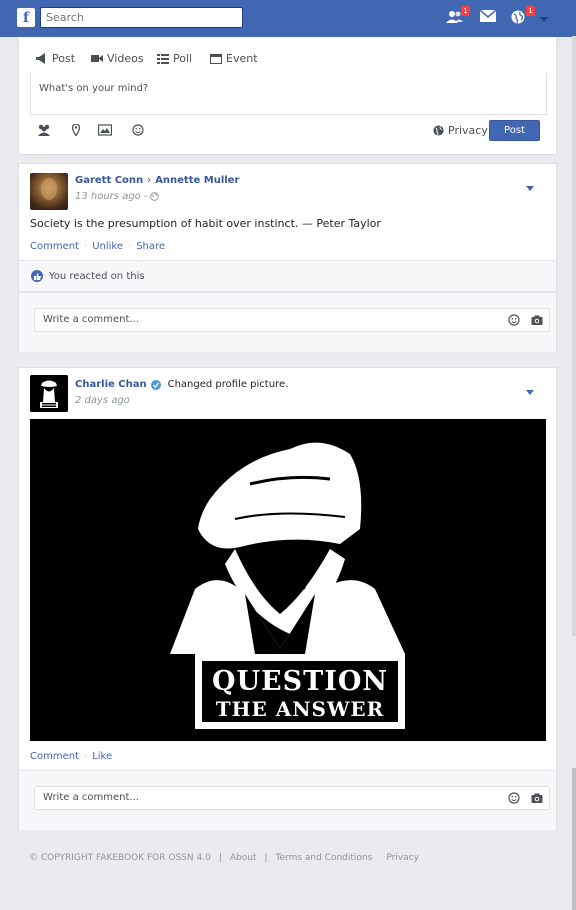 The image size is (576, 910). What do you see at coordinates (243, 858) in the screenshot?
I see `footer-about-link: About` at bounding box center [243, 858].